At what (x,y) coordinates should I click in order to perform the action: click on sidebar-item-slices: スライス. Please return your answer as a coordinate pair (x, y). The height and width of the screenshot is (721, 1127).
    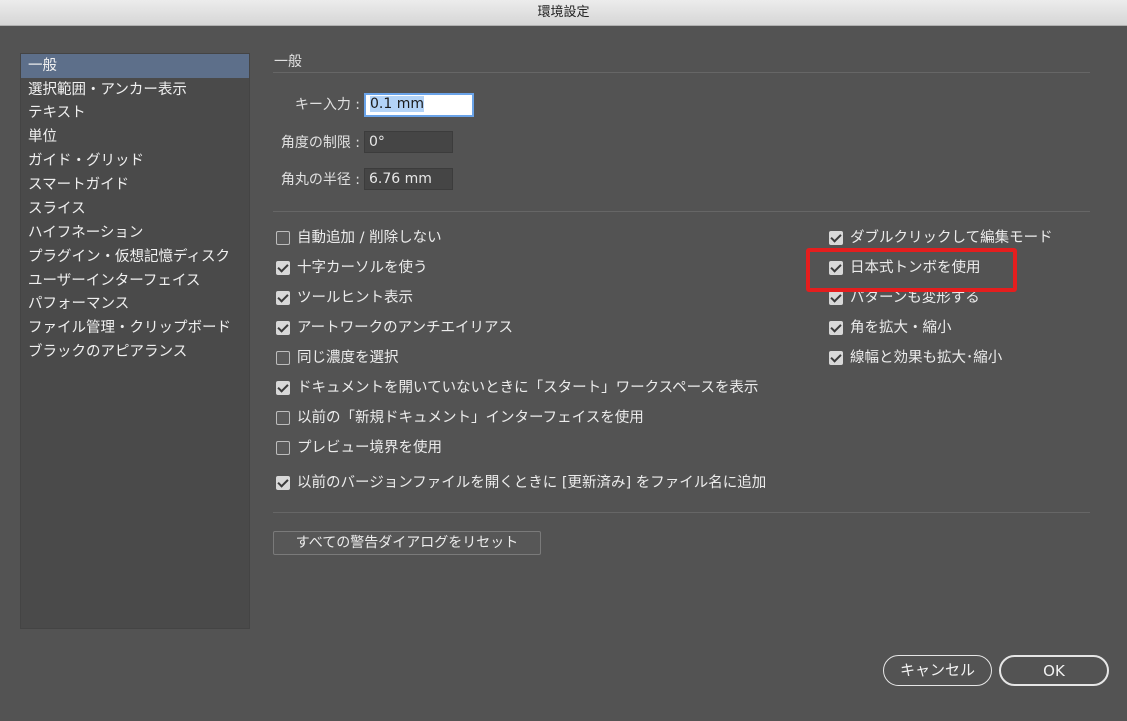
    Looking at the image, I should click on (135, 209).